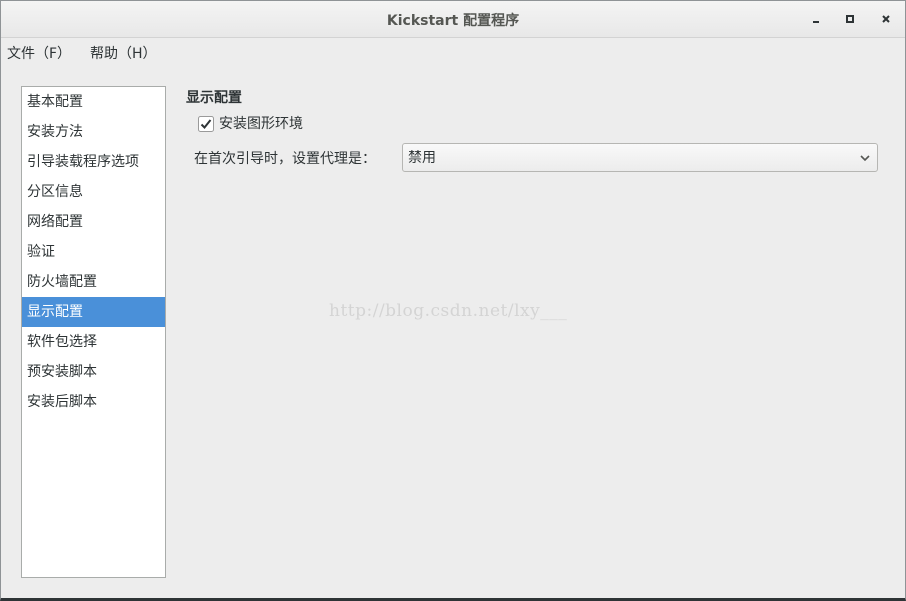  Describe the element at coordinates (93, 372) in the screenshot. I see `sidebar-item-pre-install-script: 预安装脚本` at that location.